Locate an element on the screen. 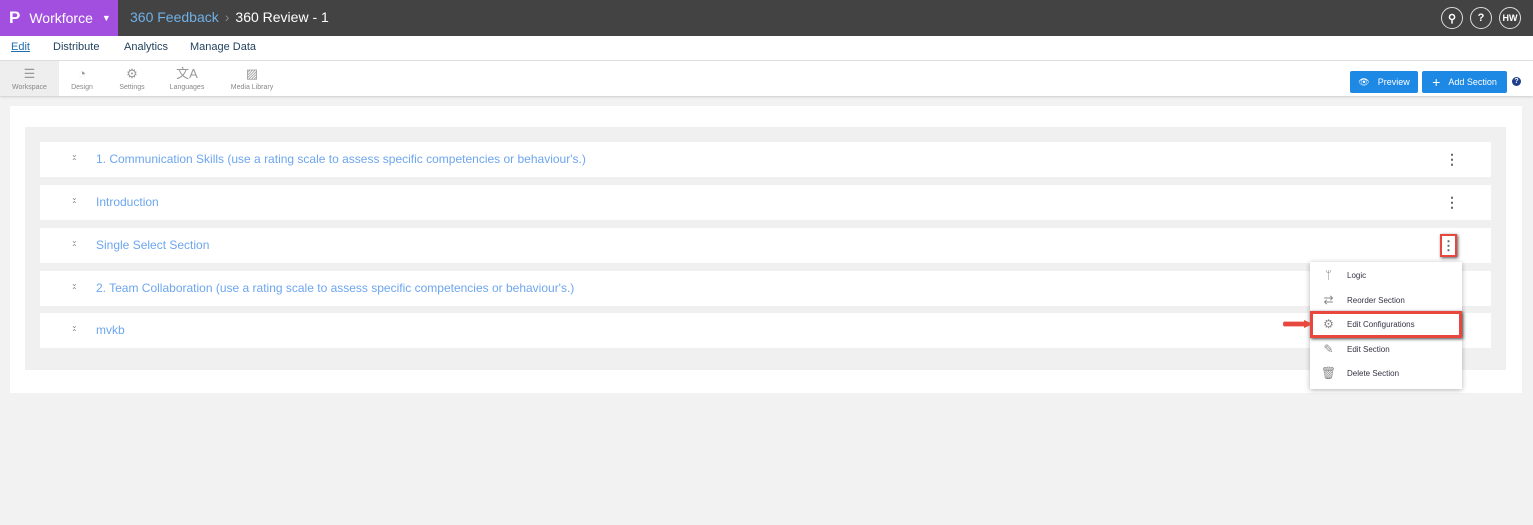 The height and width of the screenshot is (525, 1533). eye-icon: 👁 is located at coordinates (1364, 81).